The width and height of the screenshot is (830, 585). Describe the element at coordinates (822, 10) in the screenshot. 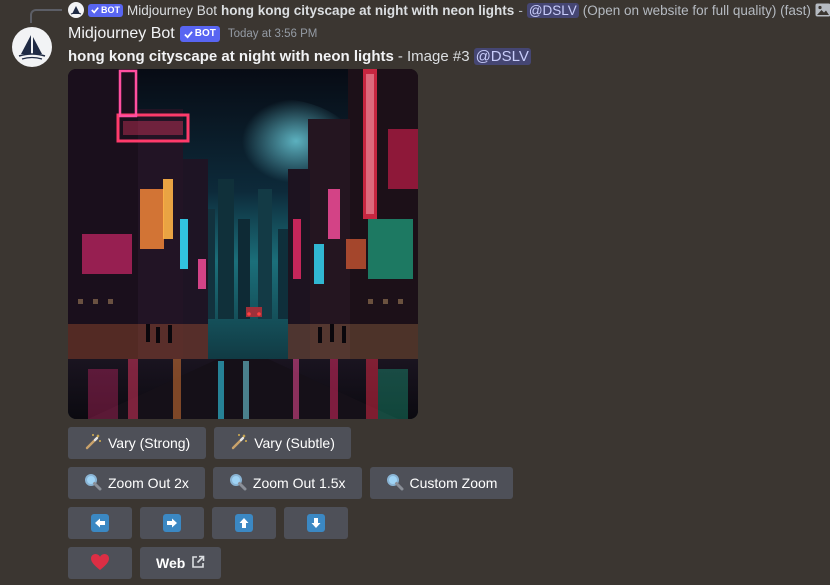

I see `image-icon` at that location.